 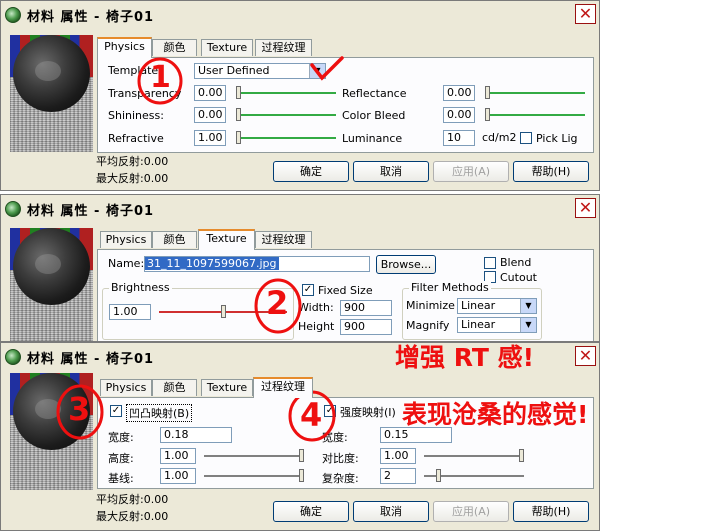 I want to click on contrast-slider, so click(x=474, y=456).